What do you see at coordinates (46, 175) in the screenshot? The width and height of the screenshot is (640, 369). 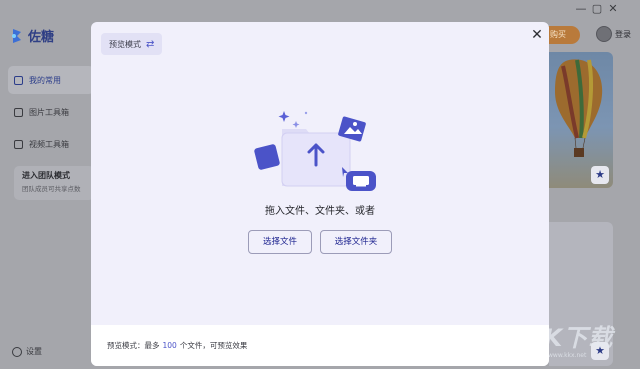 I see `team-mode-title: 进入团队模式` at bounding box center [46, 175].